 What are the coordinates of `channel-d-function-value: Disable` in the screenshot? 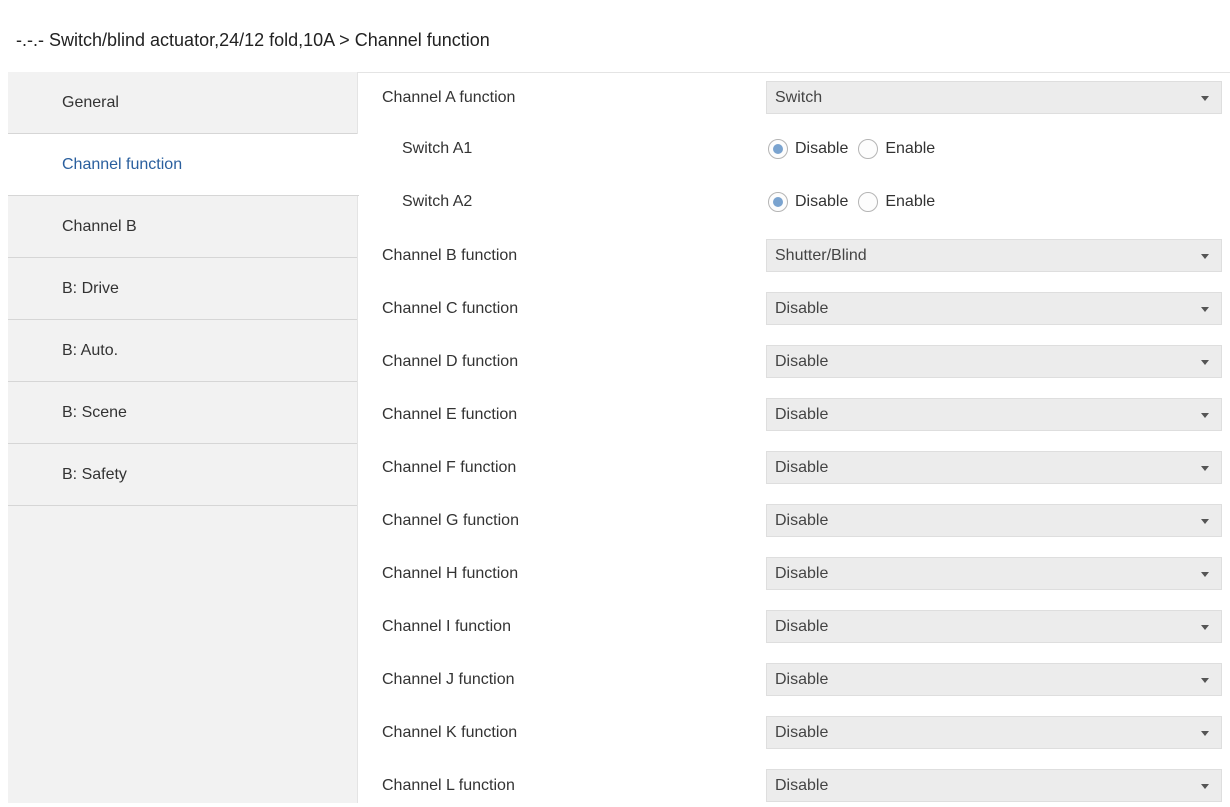 It's located at (802, 361).